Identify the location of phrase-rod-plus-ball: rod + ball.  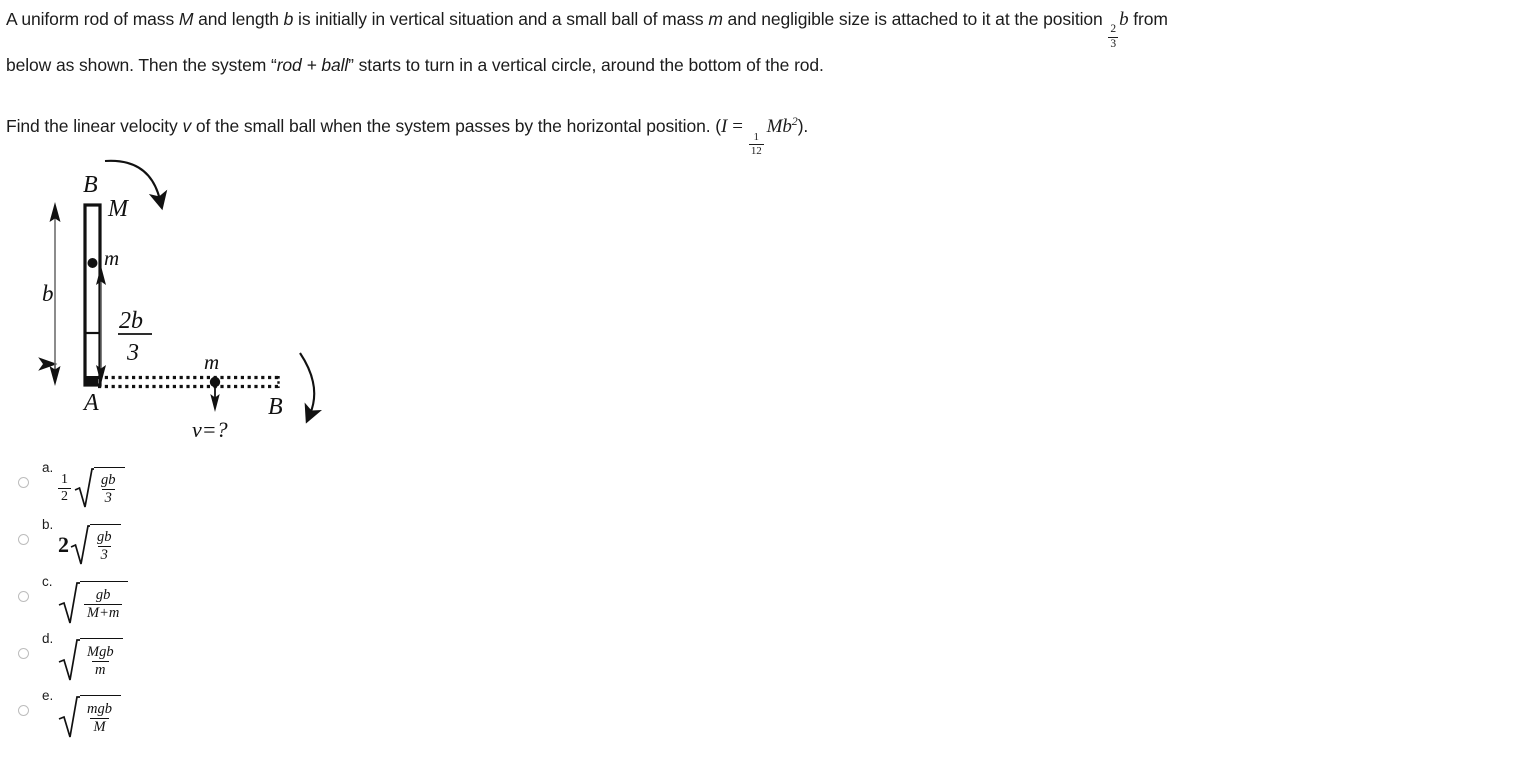
(312, 65).